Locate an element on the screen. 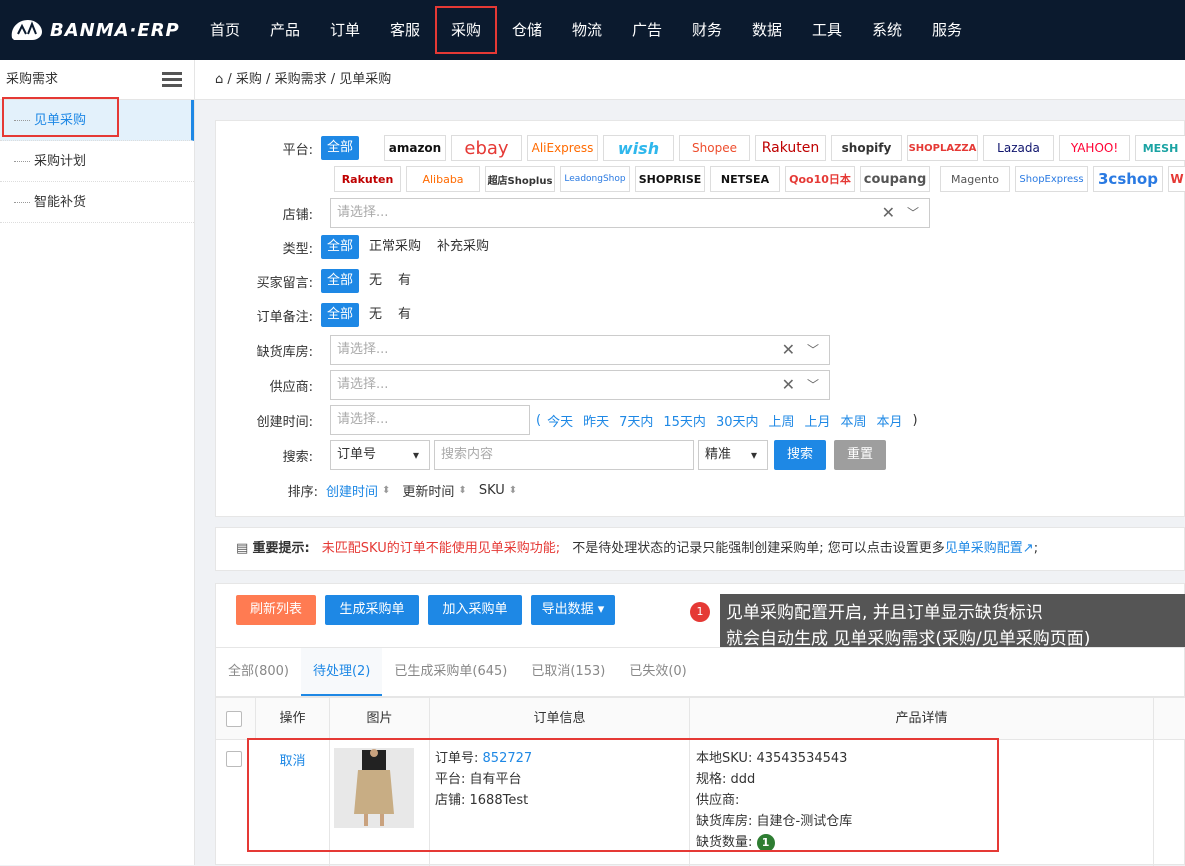 The height and width of the screenshot is (866, 1185). tab-generated: 已生成采购单(645) is located at coordinates (450, 672).